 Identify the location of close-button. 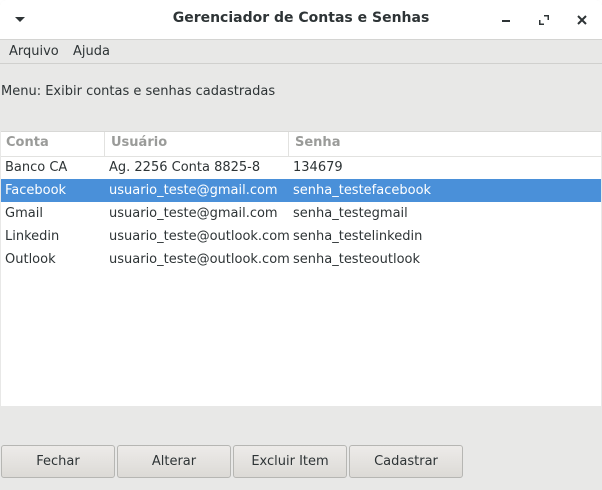
(582, 20).